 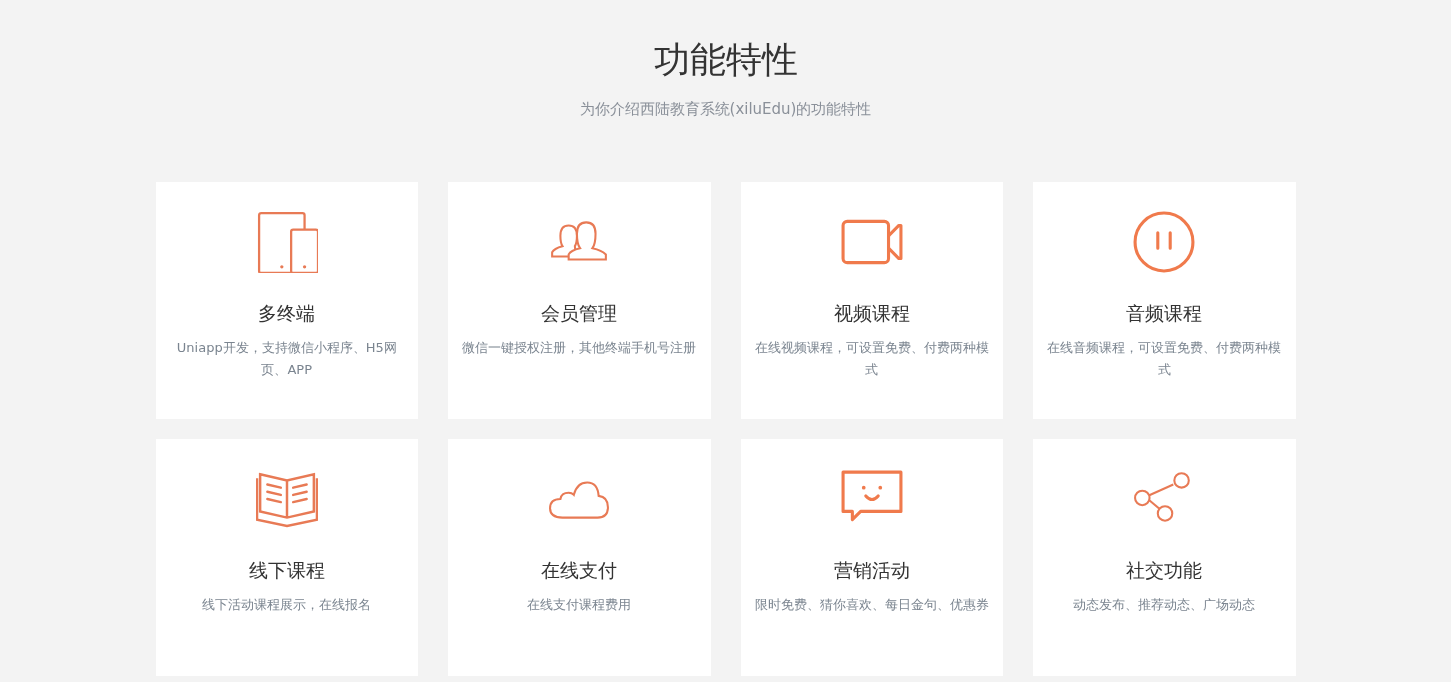 What do you see at coordinates (287, 605) in the screenshot?
I see `feature-description: 线下活动课程展示，在线报名` at bounding box center [287, 605].